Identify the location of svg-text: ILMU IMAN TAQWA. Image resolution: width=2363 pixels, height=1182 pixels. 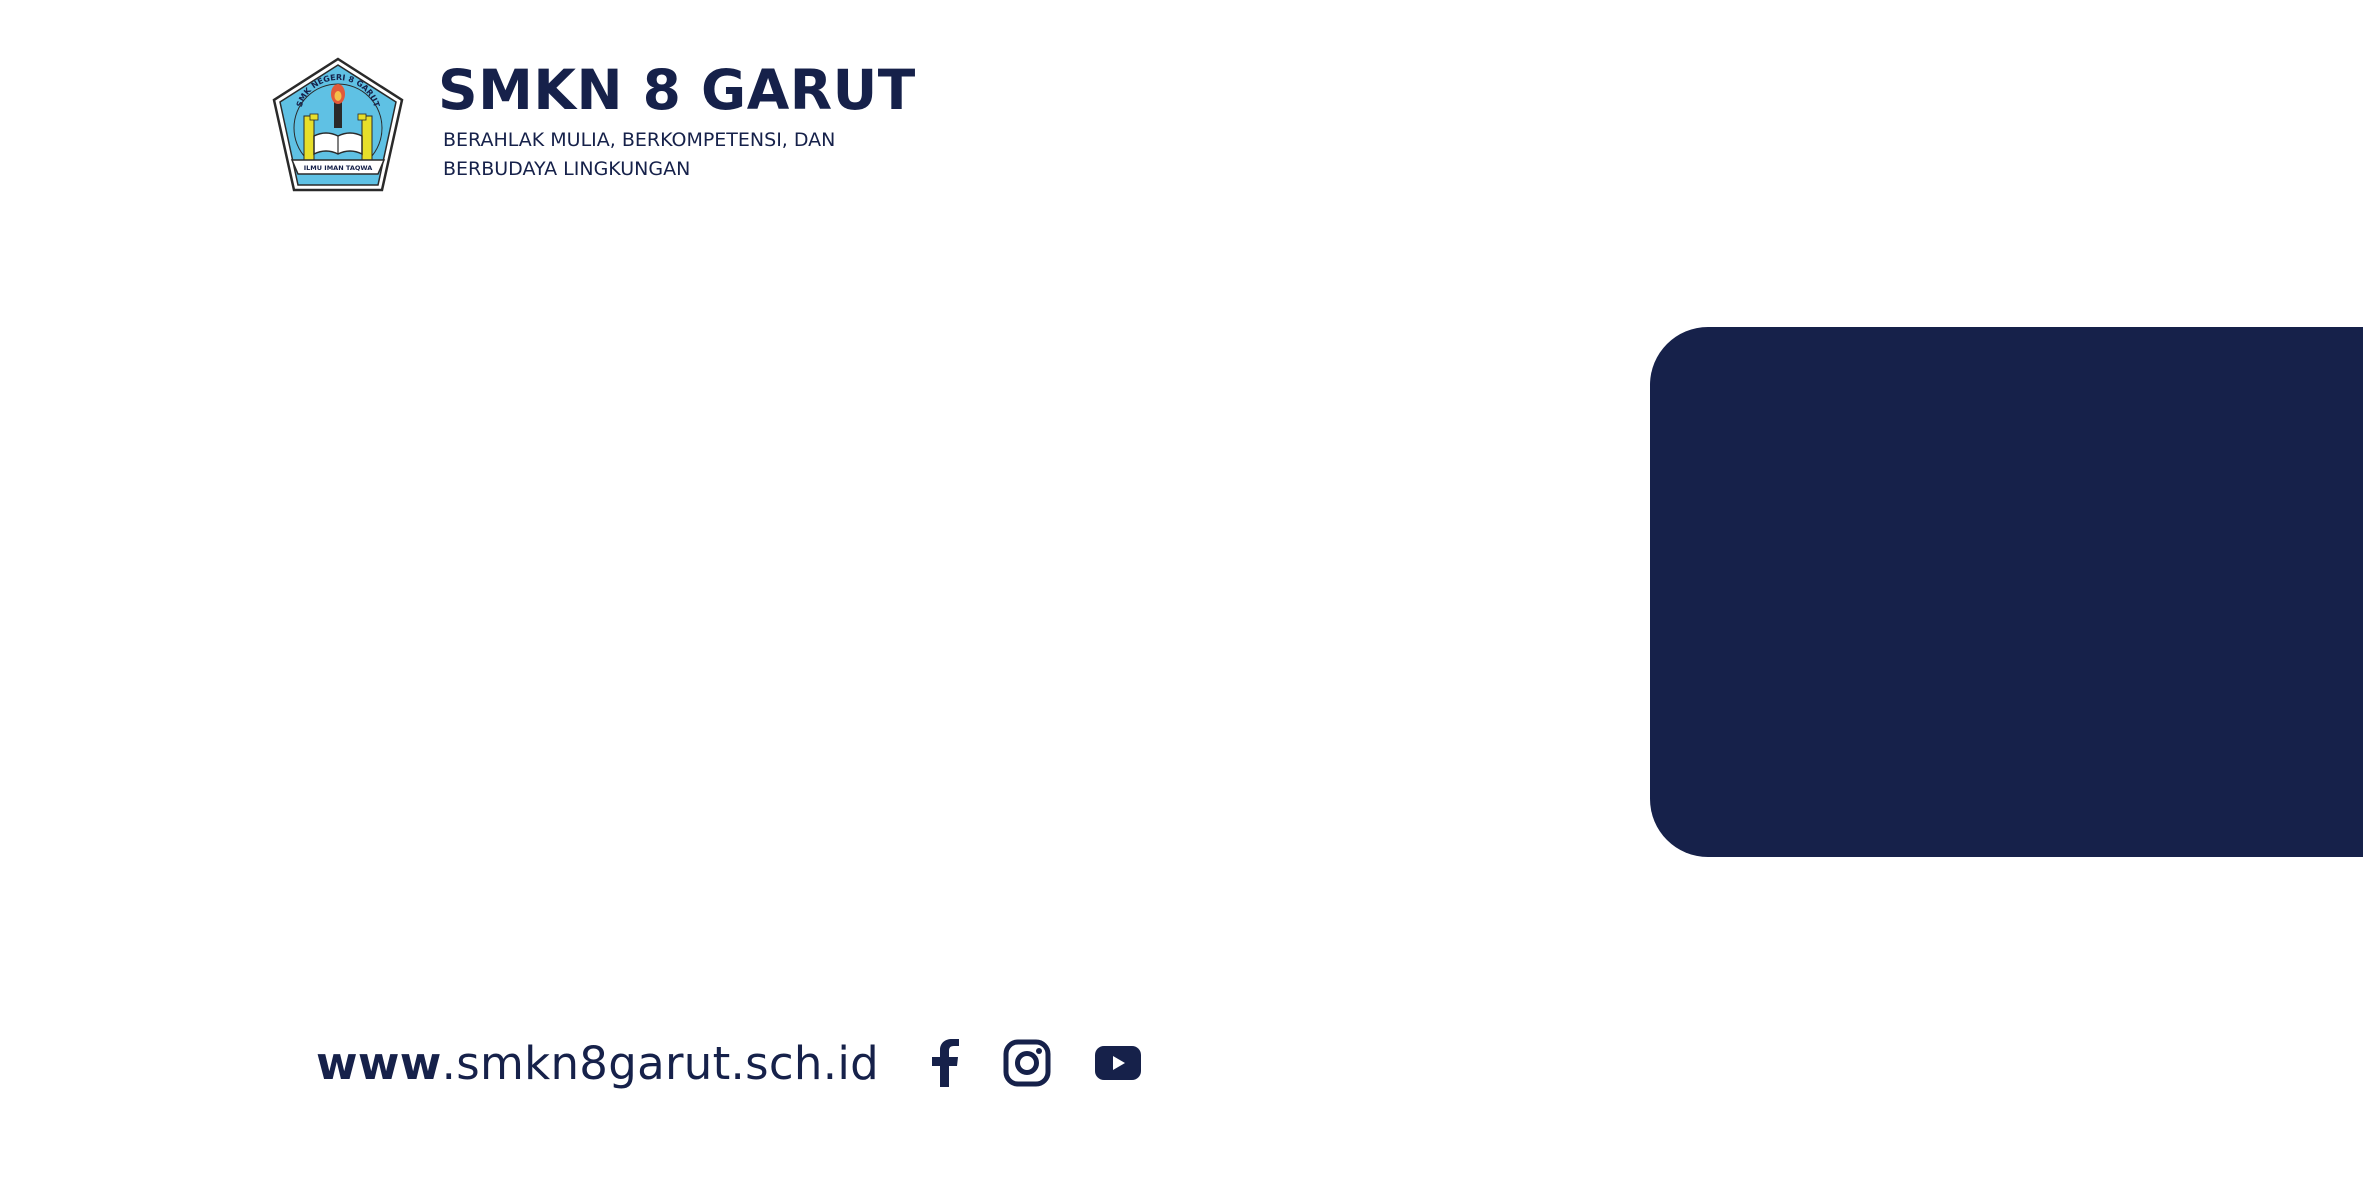
(338, 168).